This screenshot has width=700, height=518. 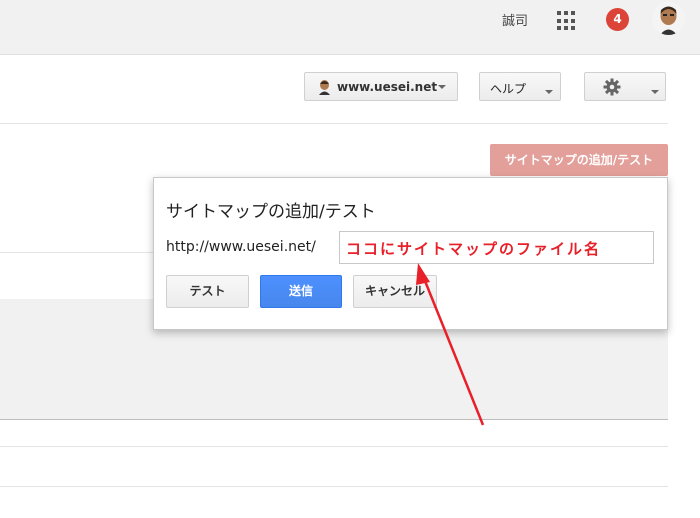 What do you see at coordinates (301, 291) in the screenshot?
I see `submit-button: 送信` at bounding box center [301, 291].